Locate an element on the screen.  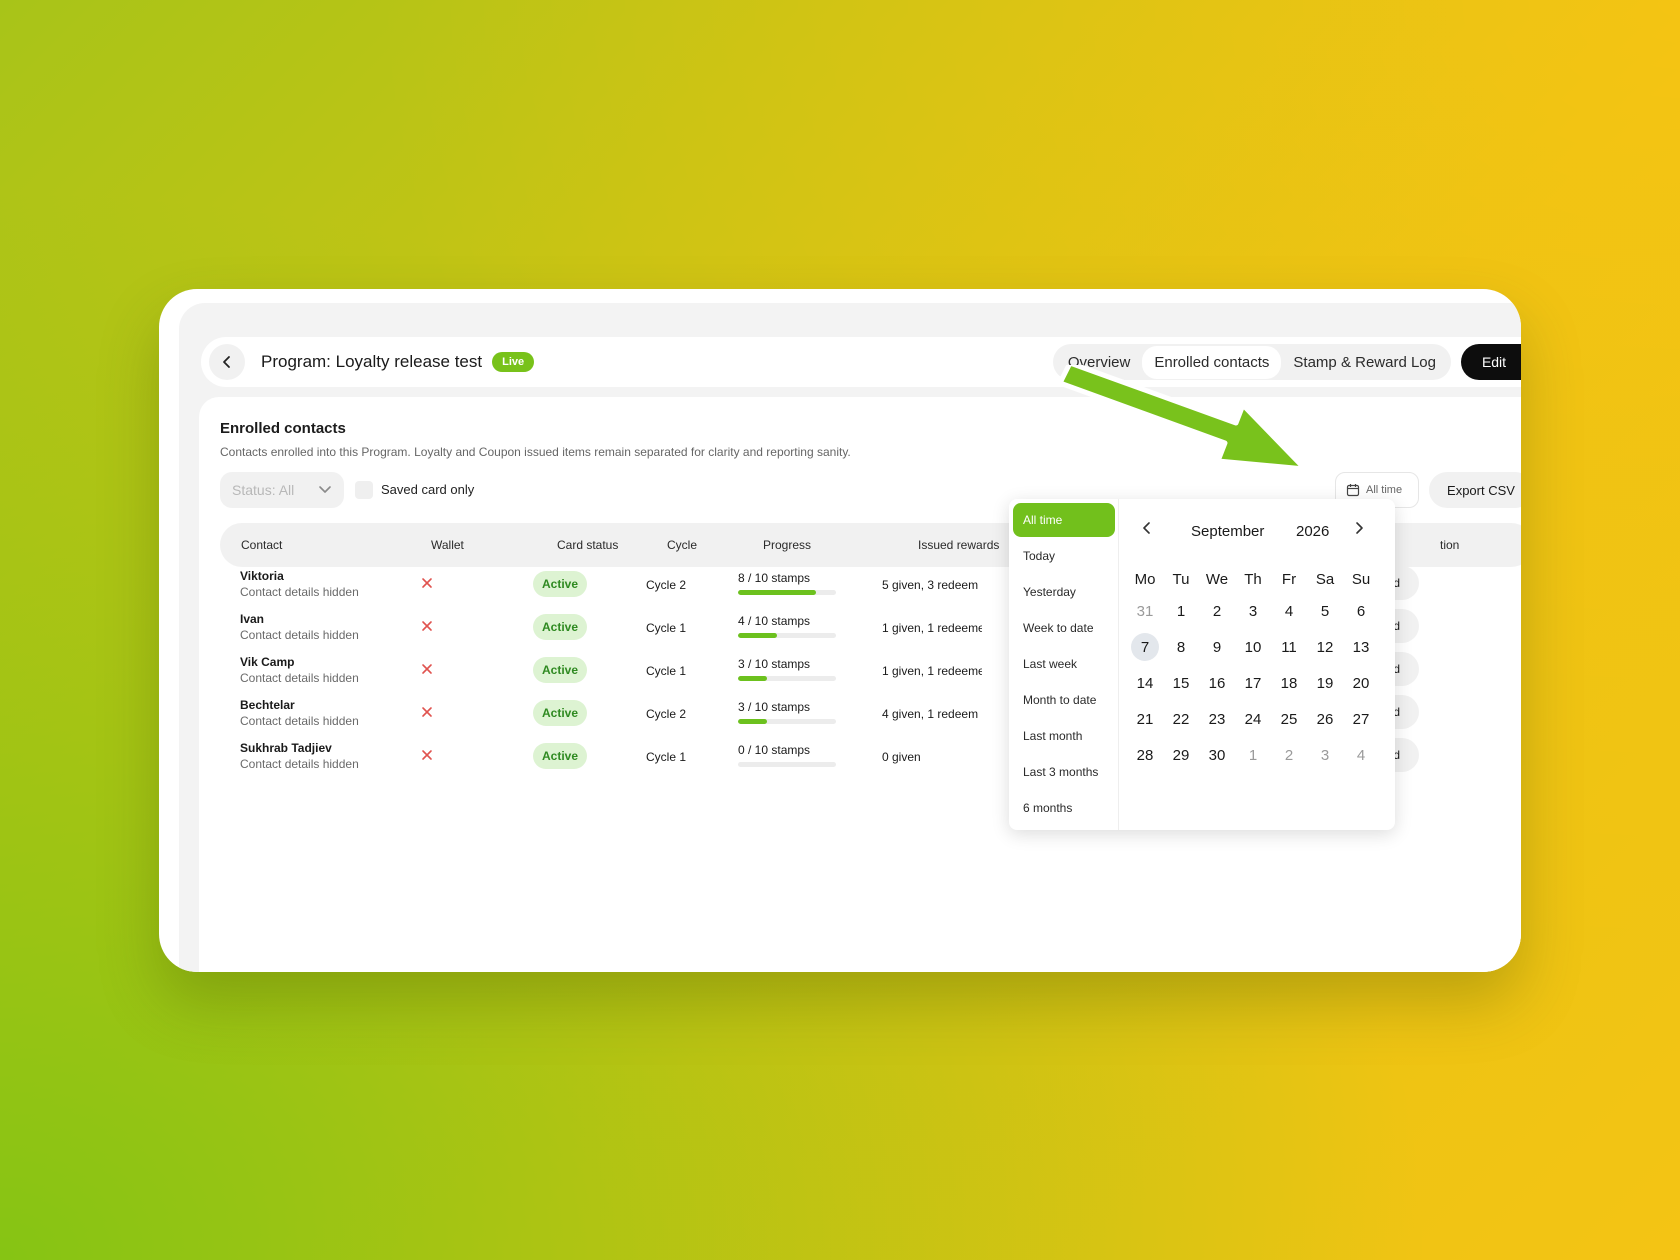
calendar-day: 12 is located at coordinates (1325, 647).